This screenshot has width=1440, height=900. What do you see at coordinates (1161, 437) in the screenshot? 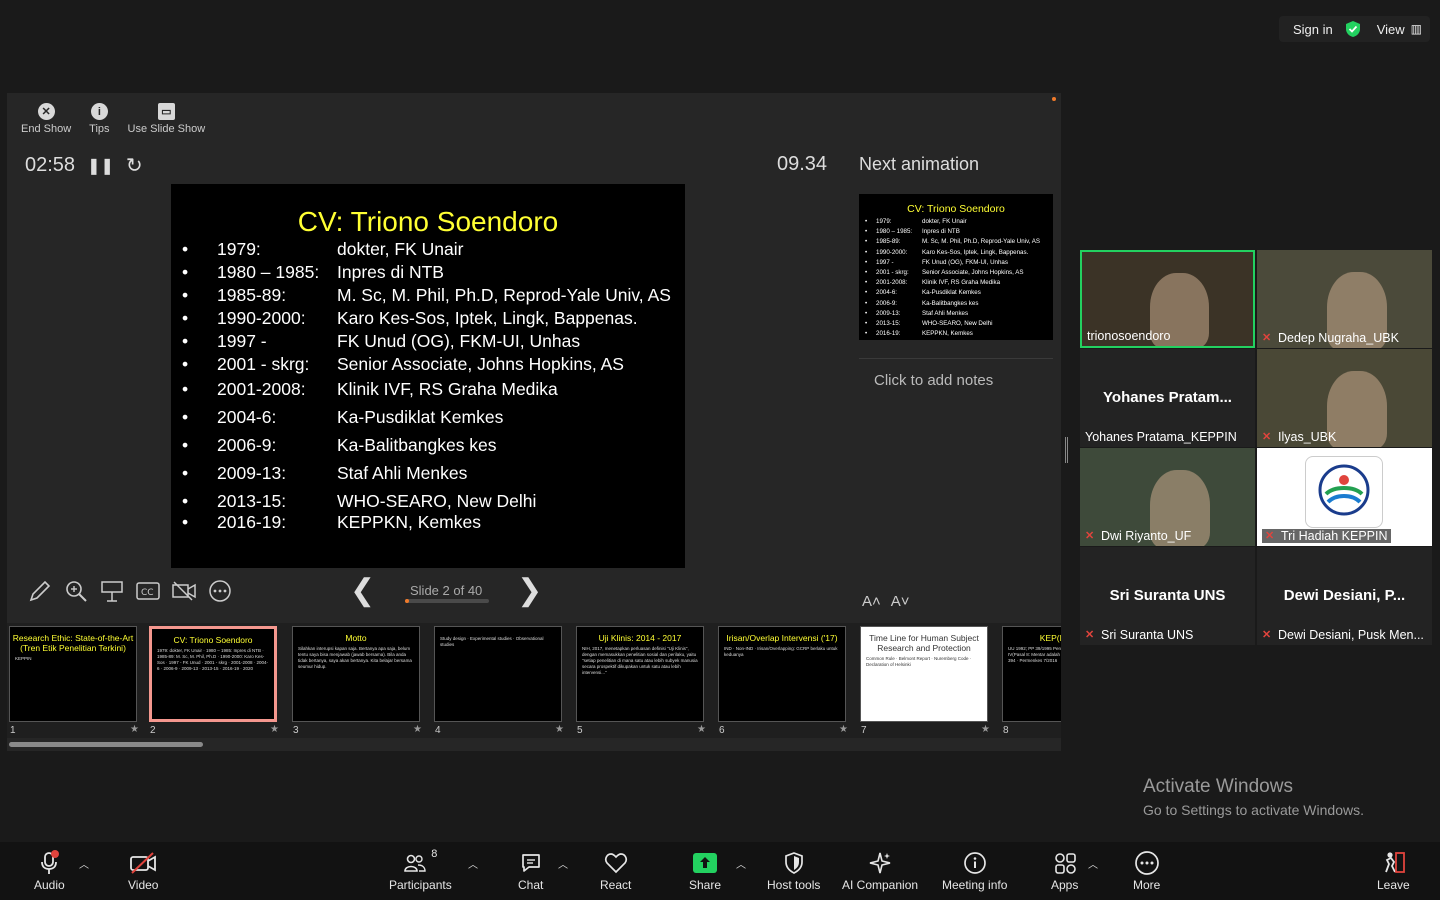
I see `participant-name-tag: Yohanes Pratama_KEPPIN` at bounding box center [1161, 437].